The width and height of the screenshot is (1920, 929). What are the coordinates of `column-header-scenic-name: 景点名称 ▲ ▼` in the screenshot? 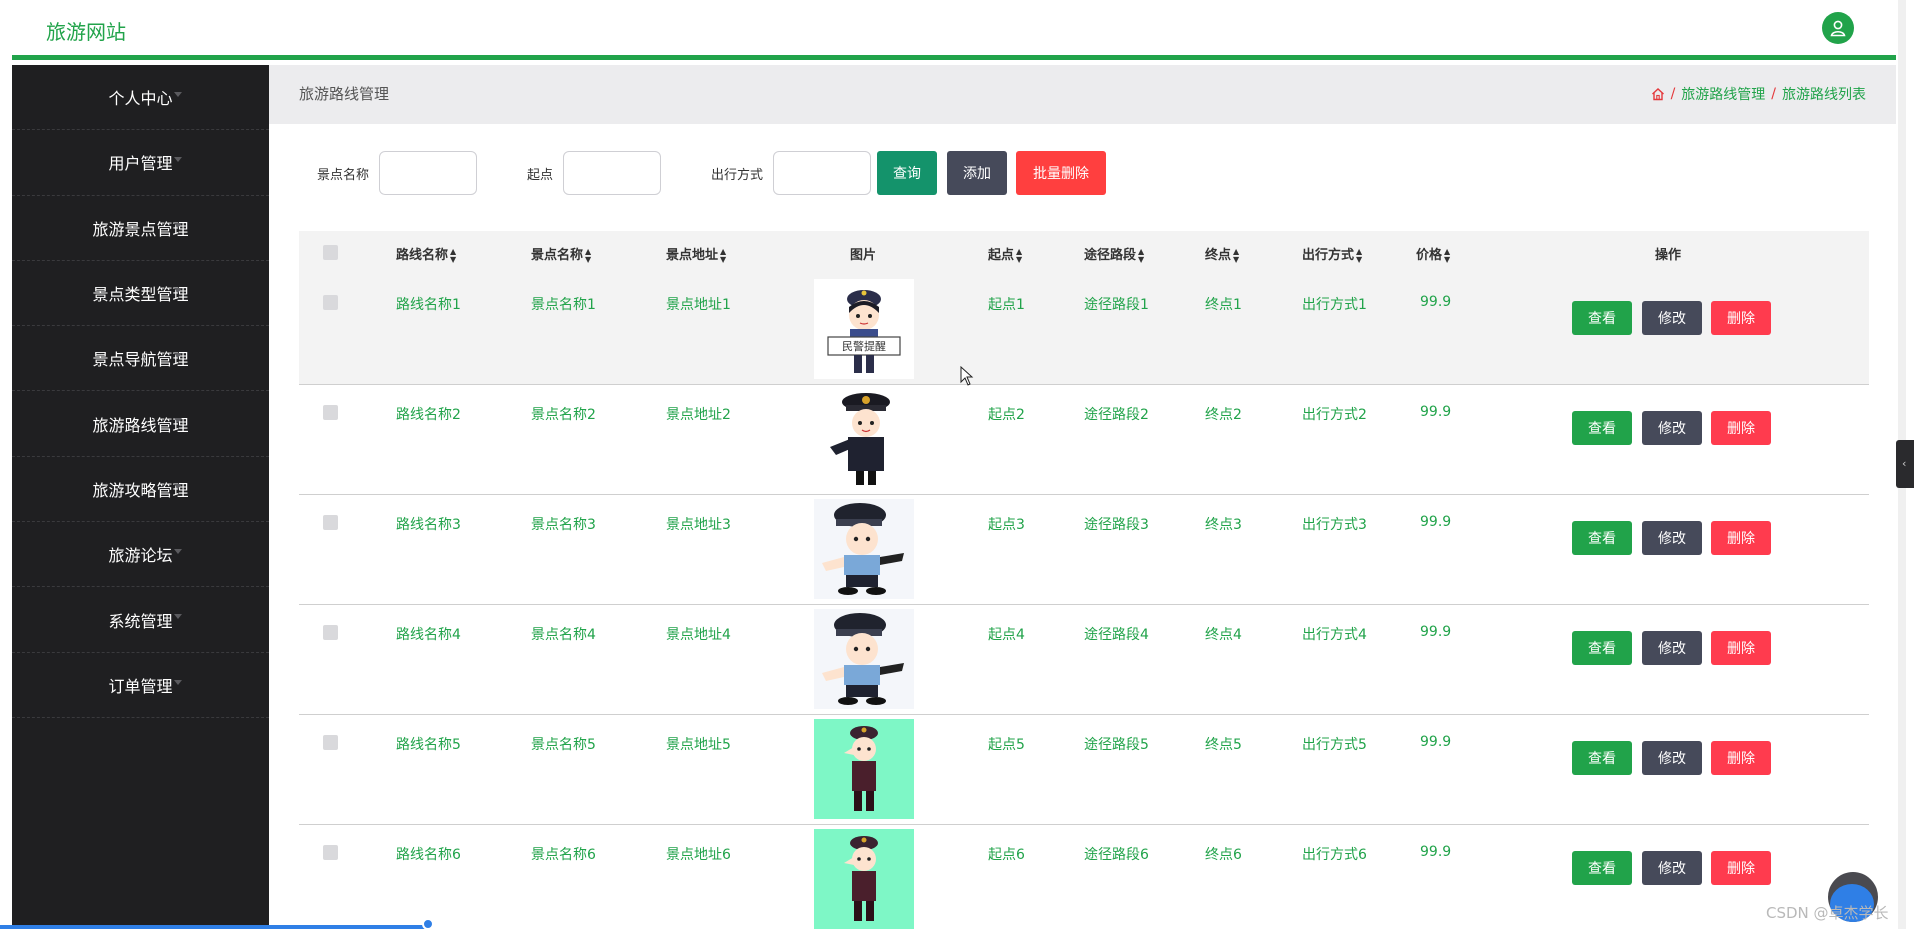 It's located at (561, 254).